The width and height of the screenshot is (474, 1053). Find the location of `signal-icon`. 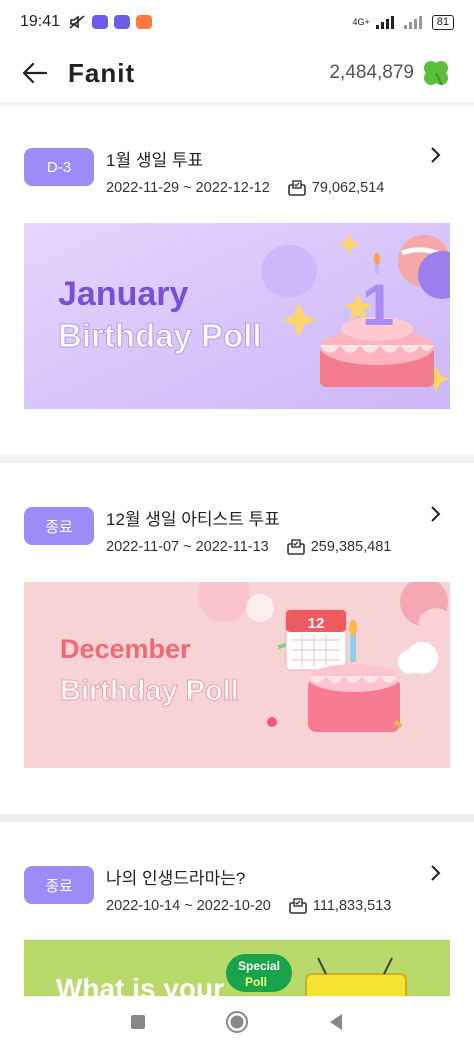

signal-icon is located at coordinates (384, 22).